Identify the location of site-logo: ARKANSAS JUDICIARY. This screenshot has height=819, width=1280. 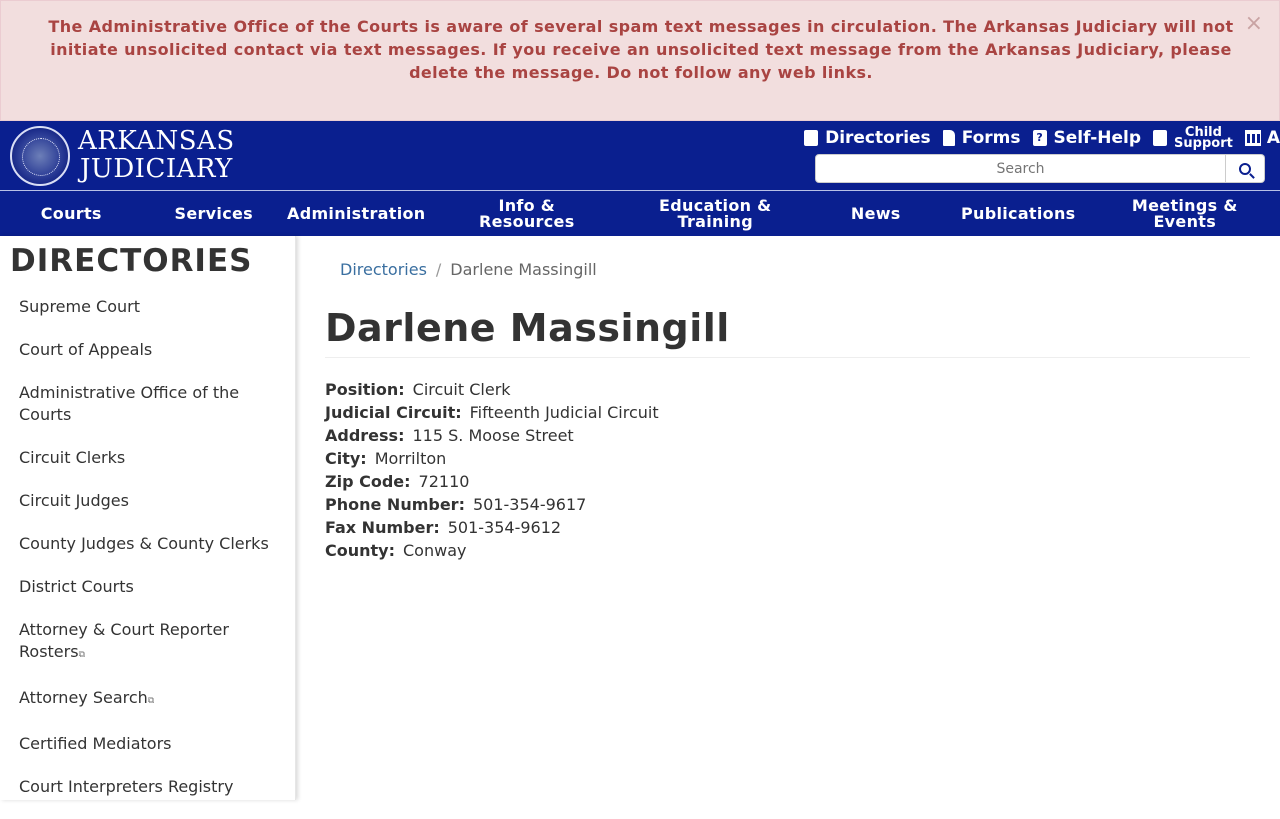
(156, 155).